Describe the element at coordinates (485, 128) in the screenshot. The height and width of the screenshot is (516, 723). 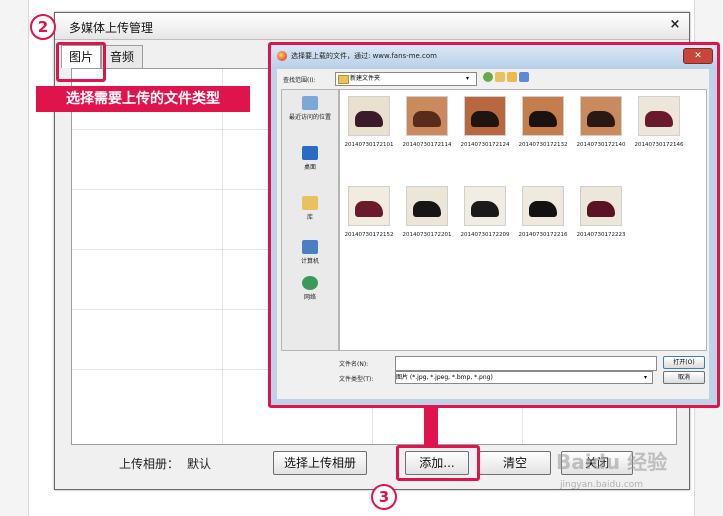
I see `file-thumbnail: 20140730172124` at that location.